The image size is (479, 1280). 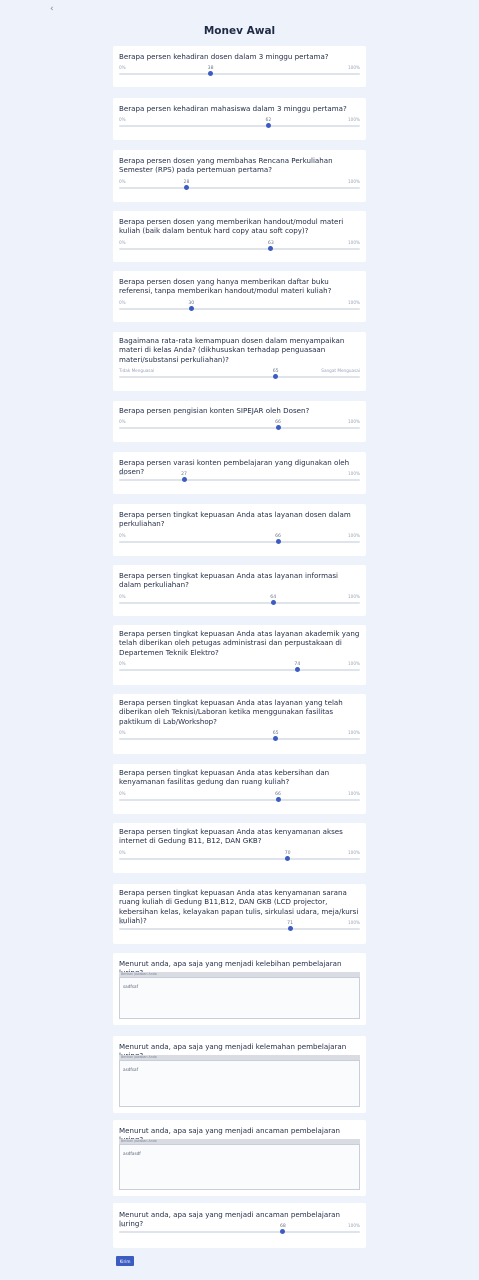 I want to click on answer-textarea: asdfsaf, so click(x=239, y=1083).